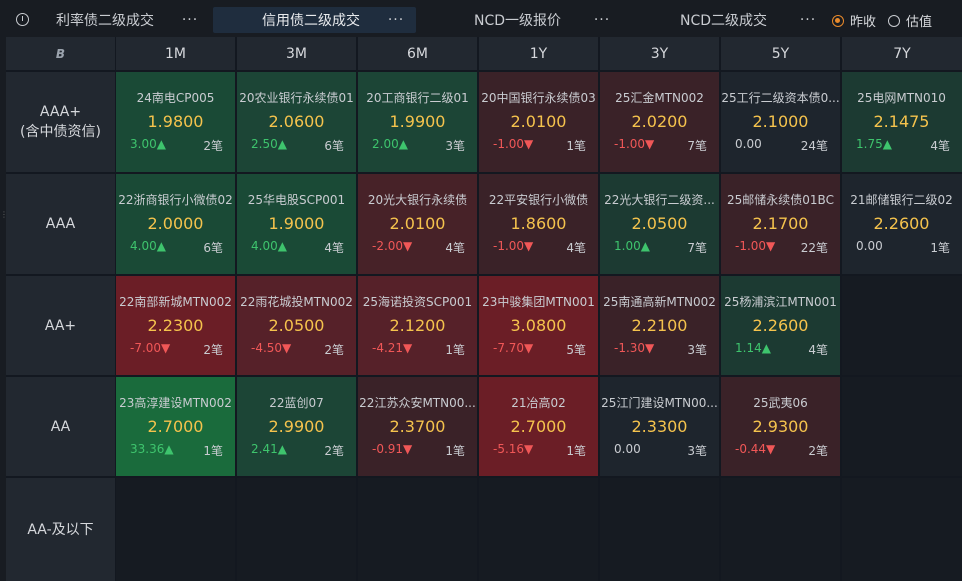  I want to click on bond-name: 25武夷06, so click(780, 403).